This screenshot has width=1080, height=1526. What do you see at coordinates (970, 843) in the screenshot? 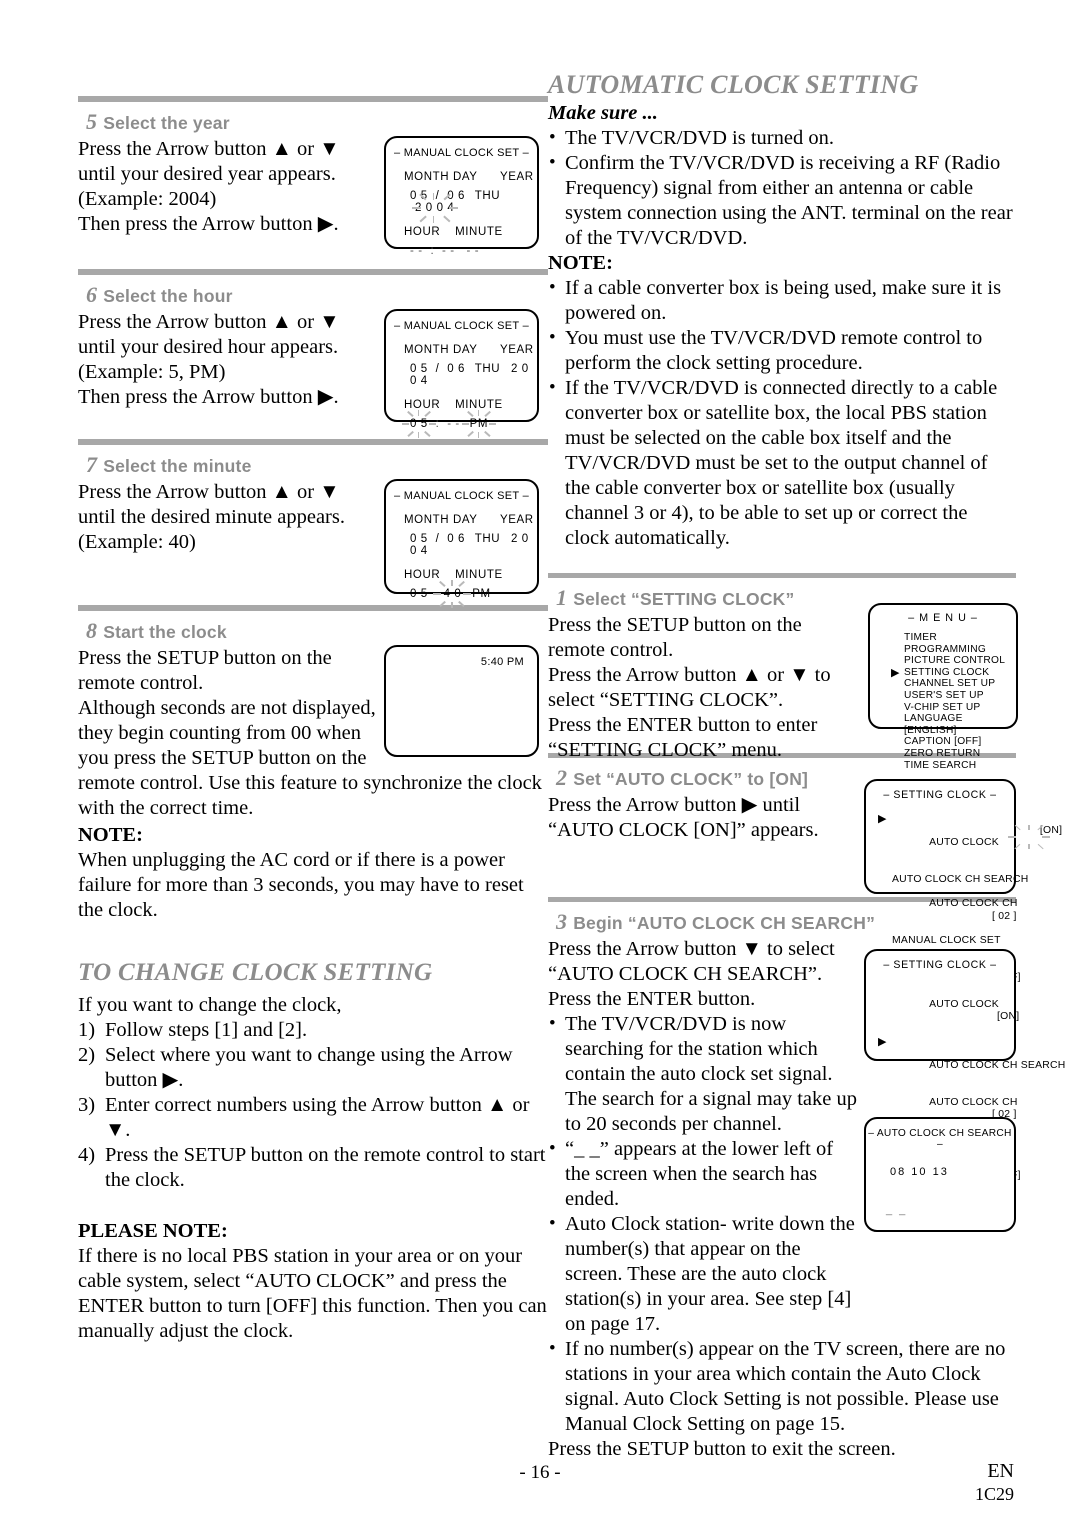
I see `setting-clock-row-selected: ▶ AUTO CLOCK [ON]` at bounding box center [970, 843].